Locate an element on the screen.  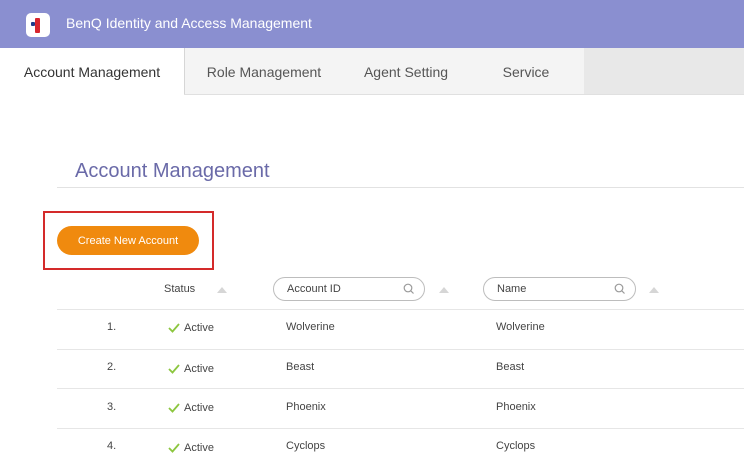
benq-logo-icon is located at coordinates (38, 25).